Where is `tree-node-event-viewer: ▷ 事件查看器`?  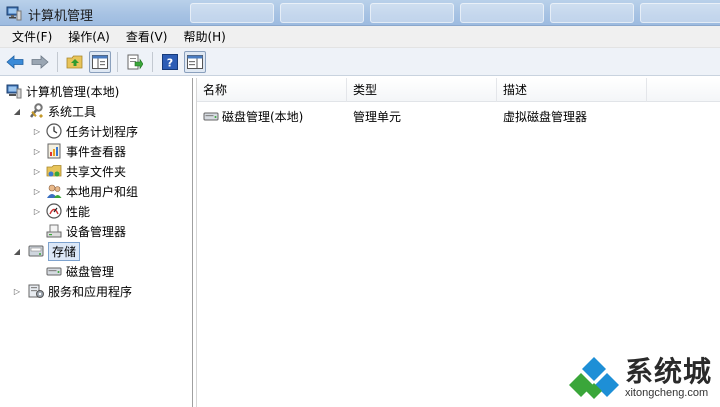 tree-node-event-viewer: ▷ 事件查看器 is located at coordinates (79, 151).